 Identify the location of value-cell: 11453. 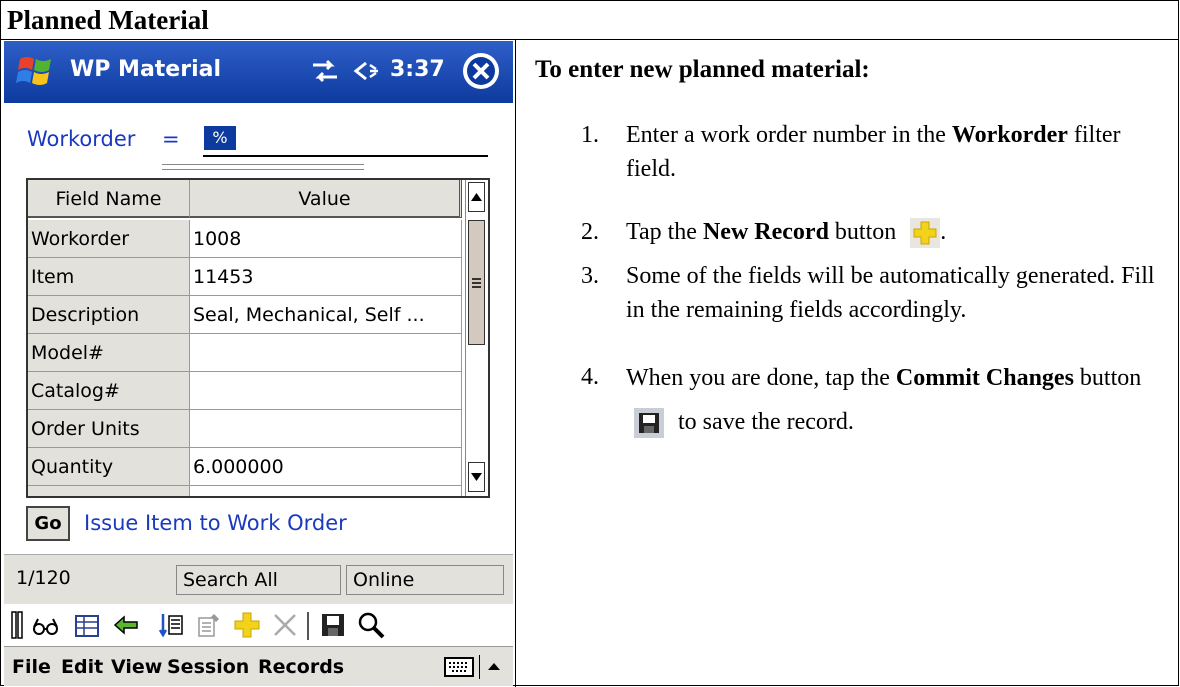
(326, 277).